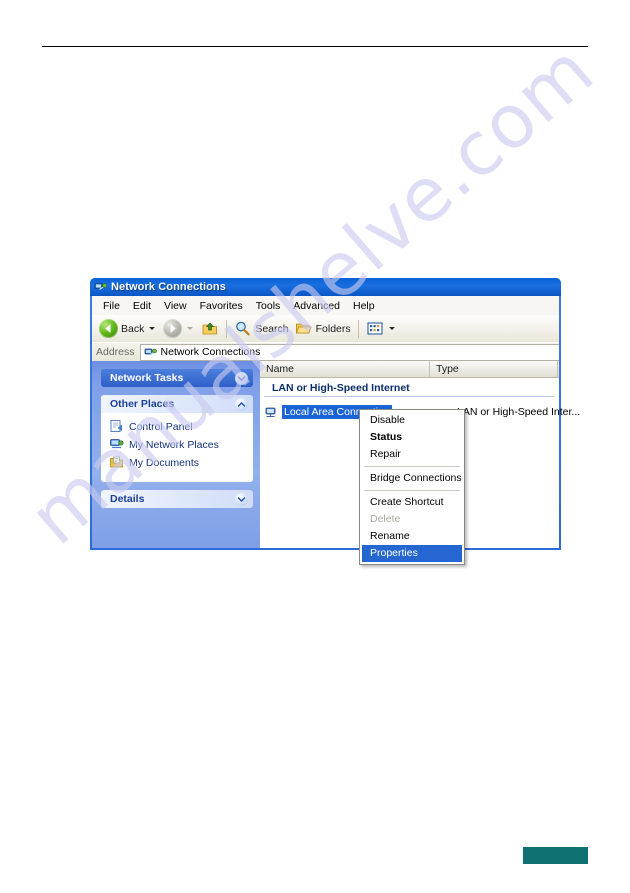 This screenshot has height=893, width=630. I want to click on context-menu-item-status: Status, so click(412, 437).